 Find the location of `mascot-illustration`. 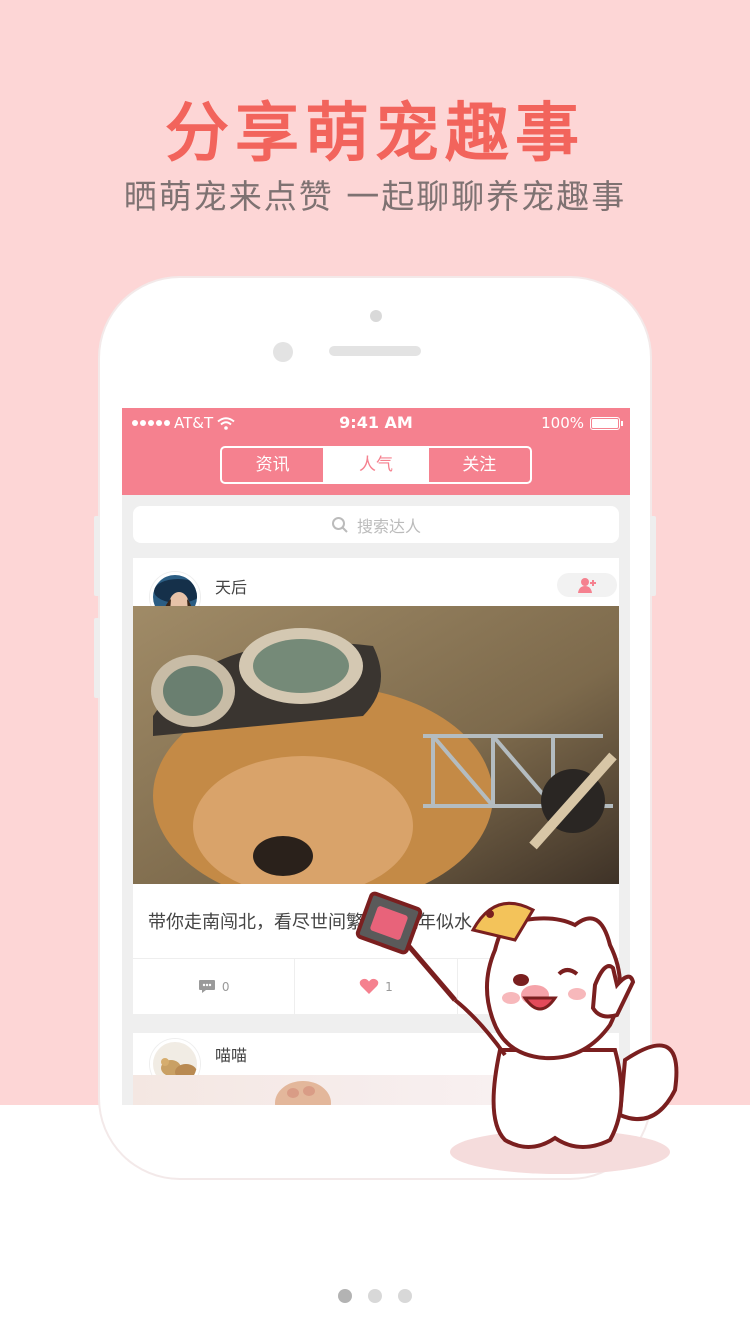

mascot-illustration is located at coordinates (517, 1032).